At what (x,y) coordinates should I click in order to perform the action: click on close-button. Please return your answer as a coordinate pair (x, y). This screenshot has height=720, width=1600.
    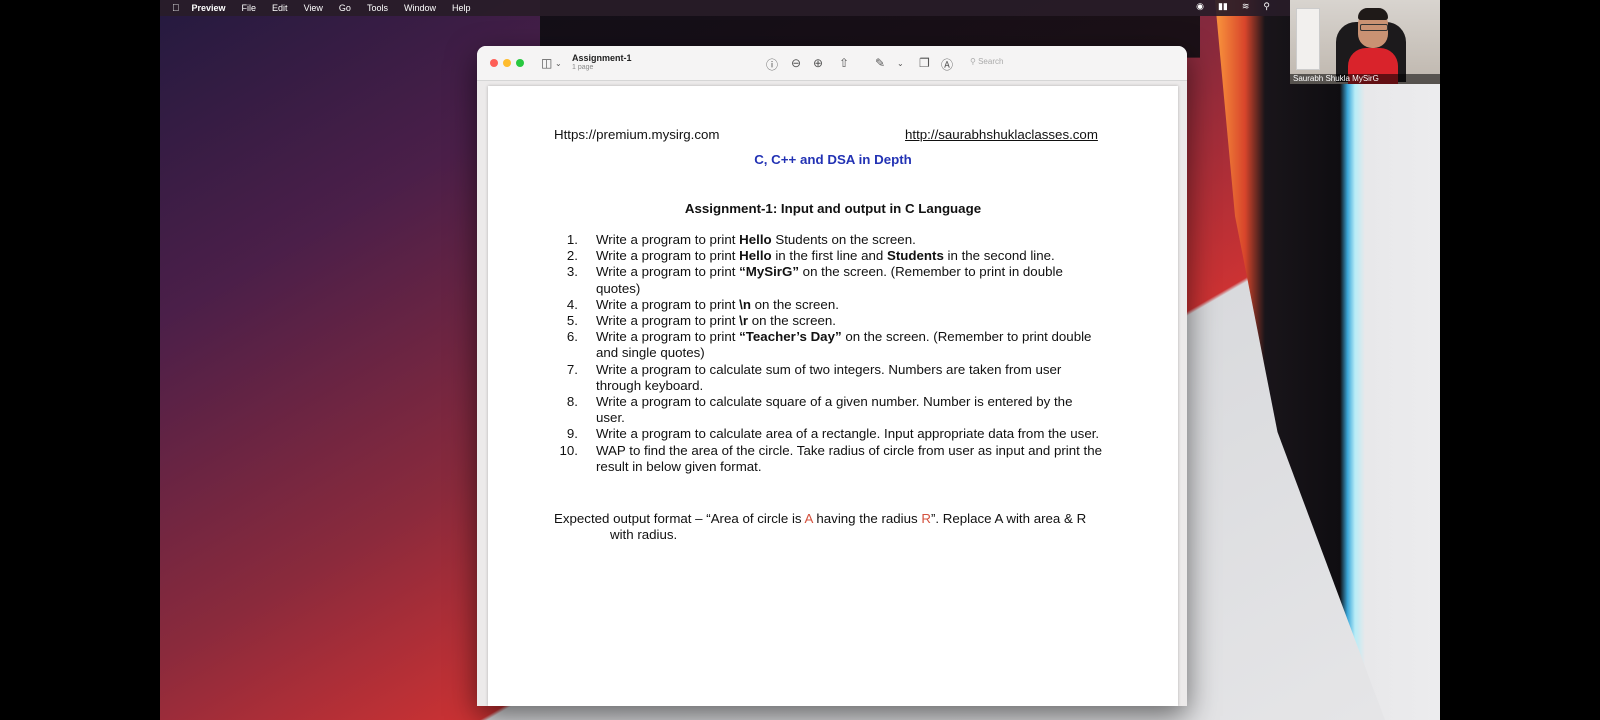
    Looking at the image, I should click on (494, 63).